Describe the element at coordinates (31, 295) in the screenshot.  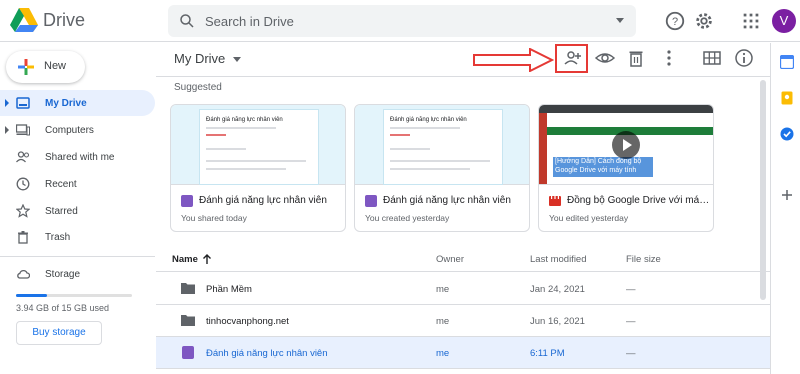
I see `storage-usage-fill` at that location.